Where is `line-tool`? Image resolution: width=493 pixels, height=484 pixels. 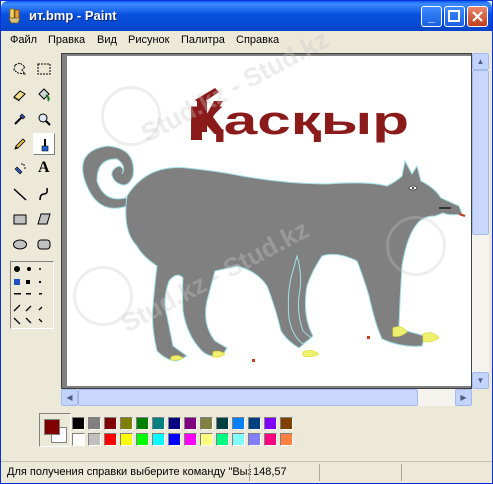
line-tool is located at coordinates (20, 194).